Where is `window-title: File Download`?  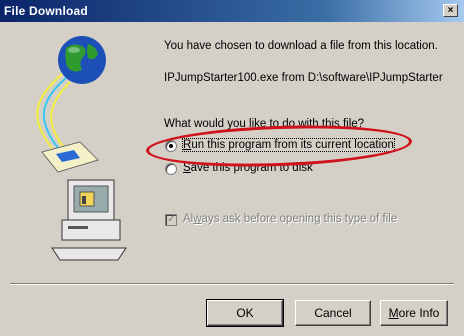
window-title: File Download is located at coordinates (46, 11).